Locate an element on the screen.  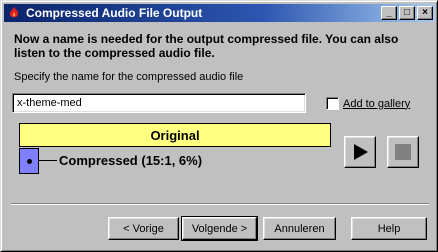
add-to-gallery-checkbox: Add to gallery is located at coordinates (368, 103).